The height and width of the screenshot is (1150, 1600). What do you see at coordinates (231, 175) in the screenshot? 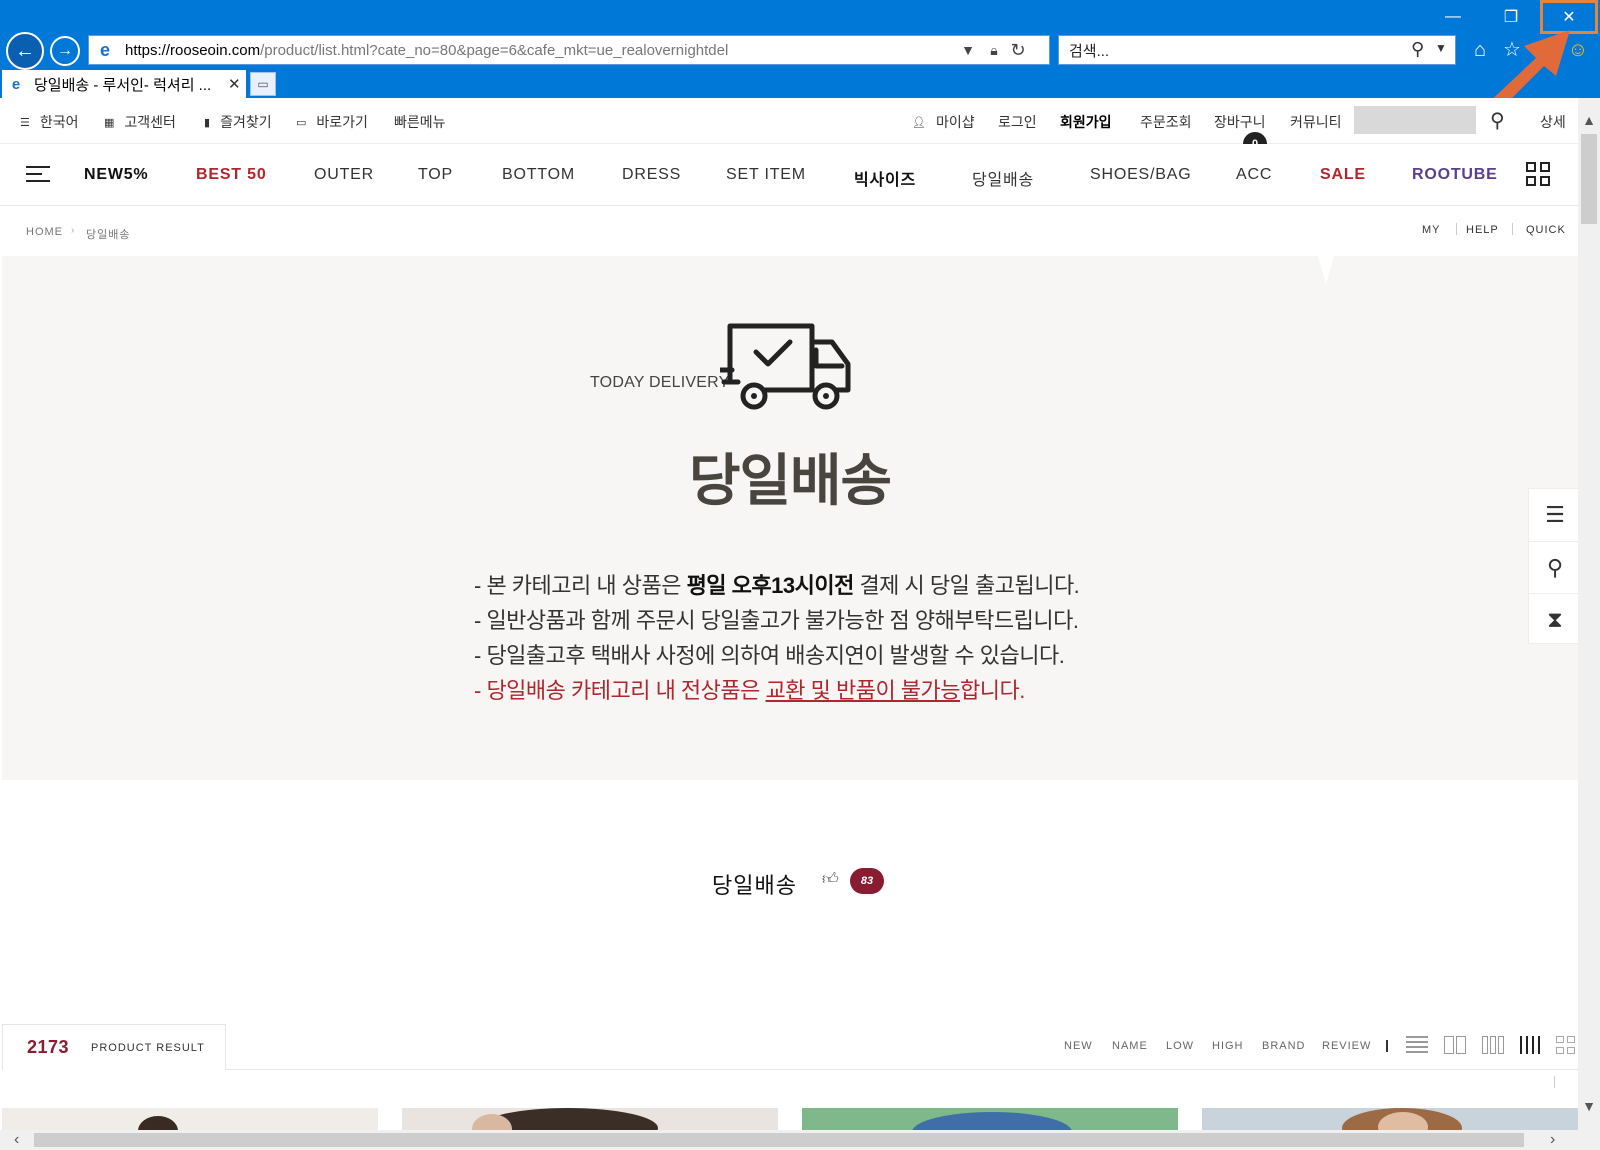
I see `nav-best: BEST 50` at bounding box center [231, 175].